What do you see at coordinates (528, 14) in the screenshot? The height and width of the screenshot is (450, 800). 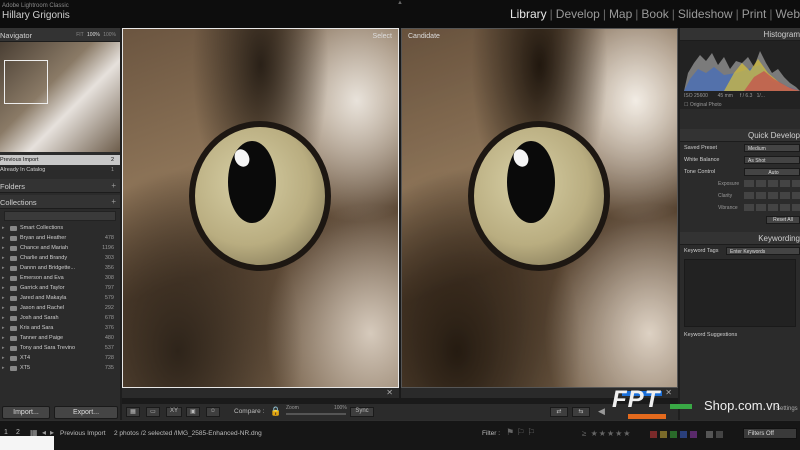 I see `module-library: Library` at bounding box center [528, 14].